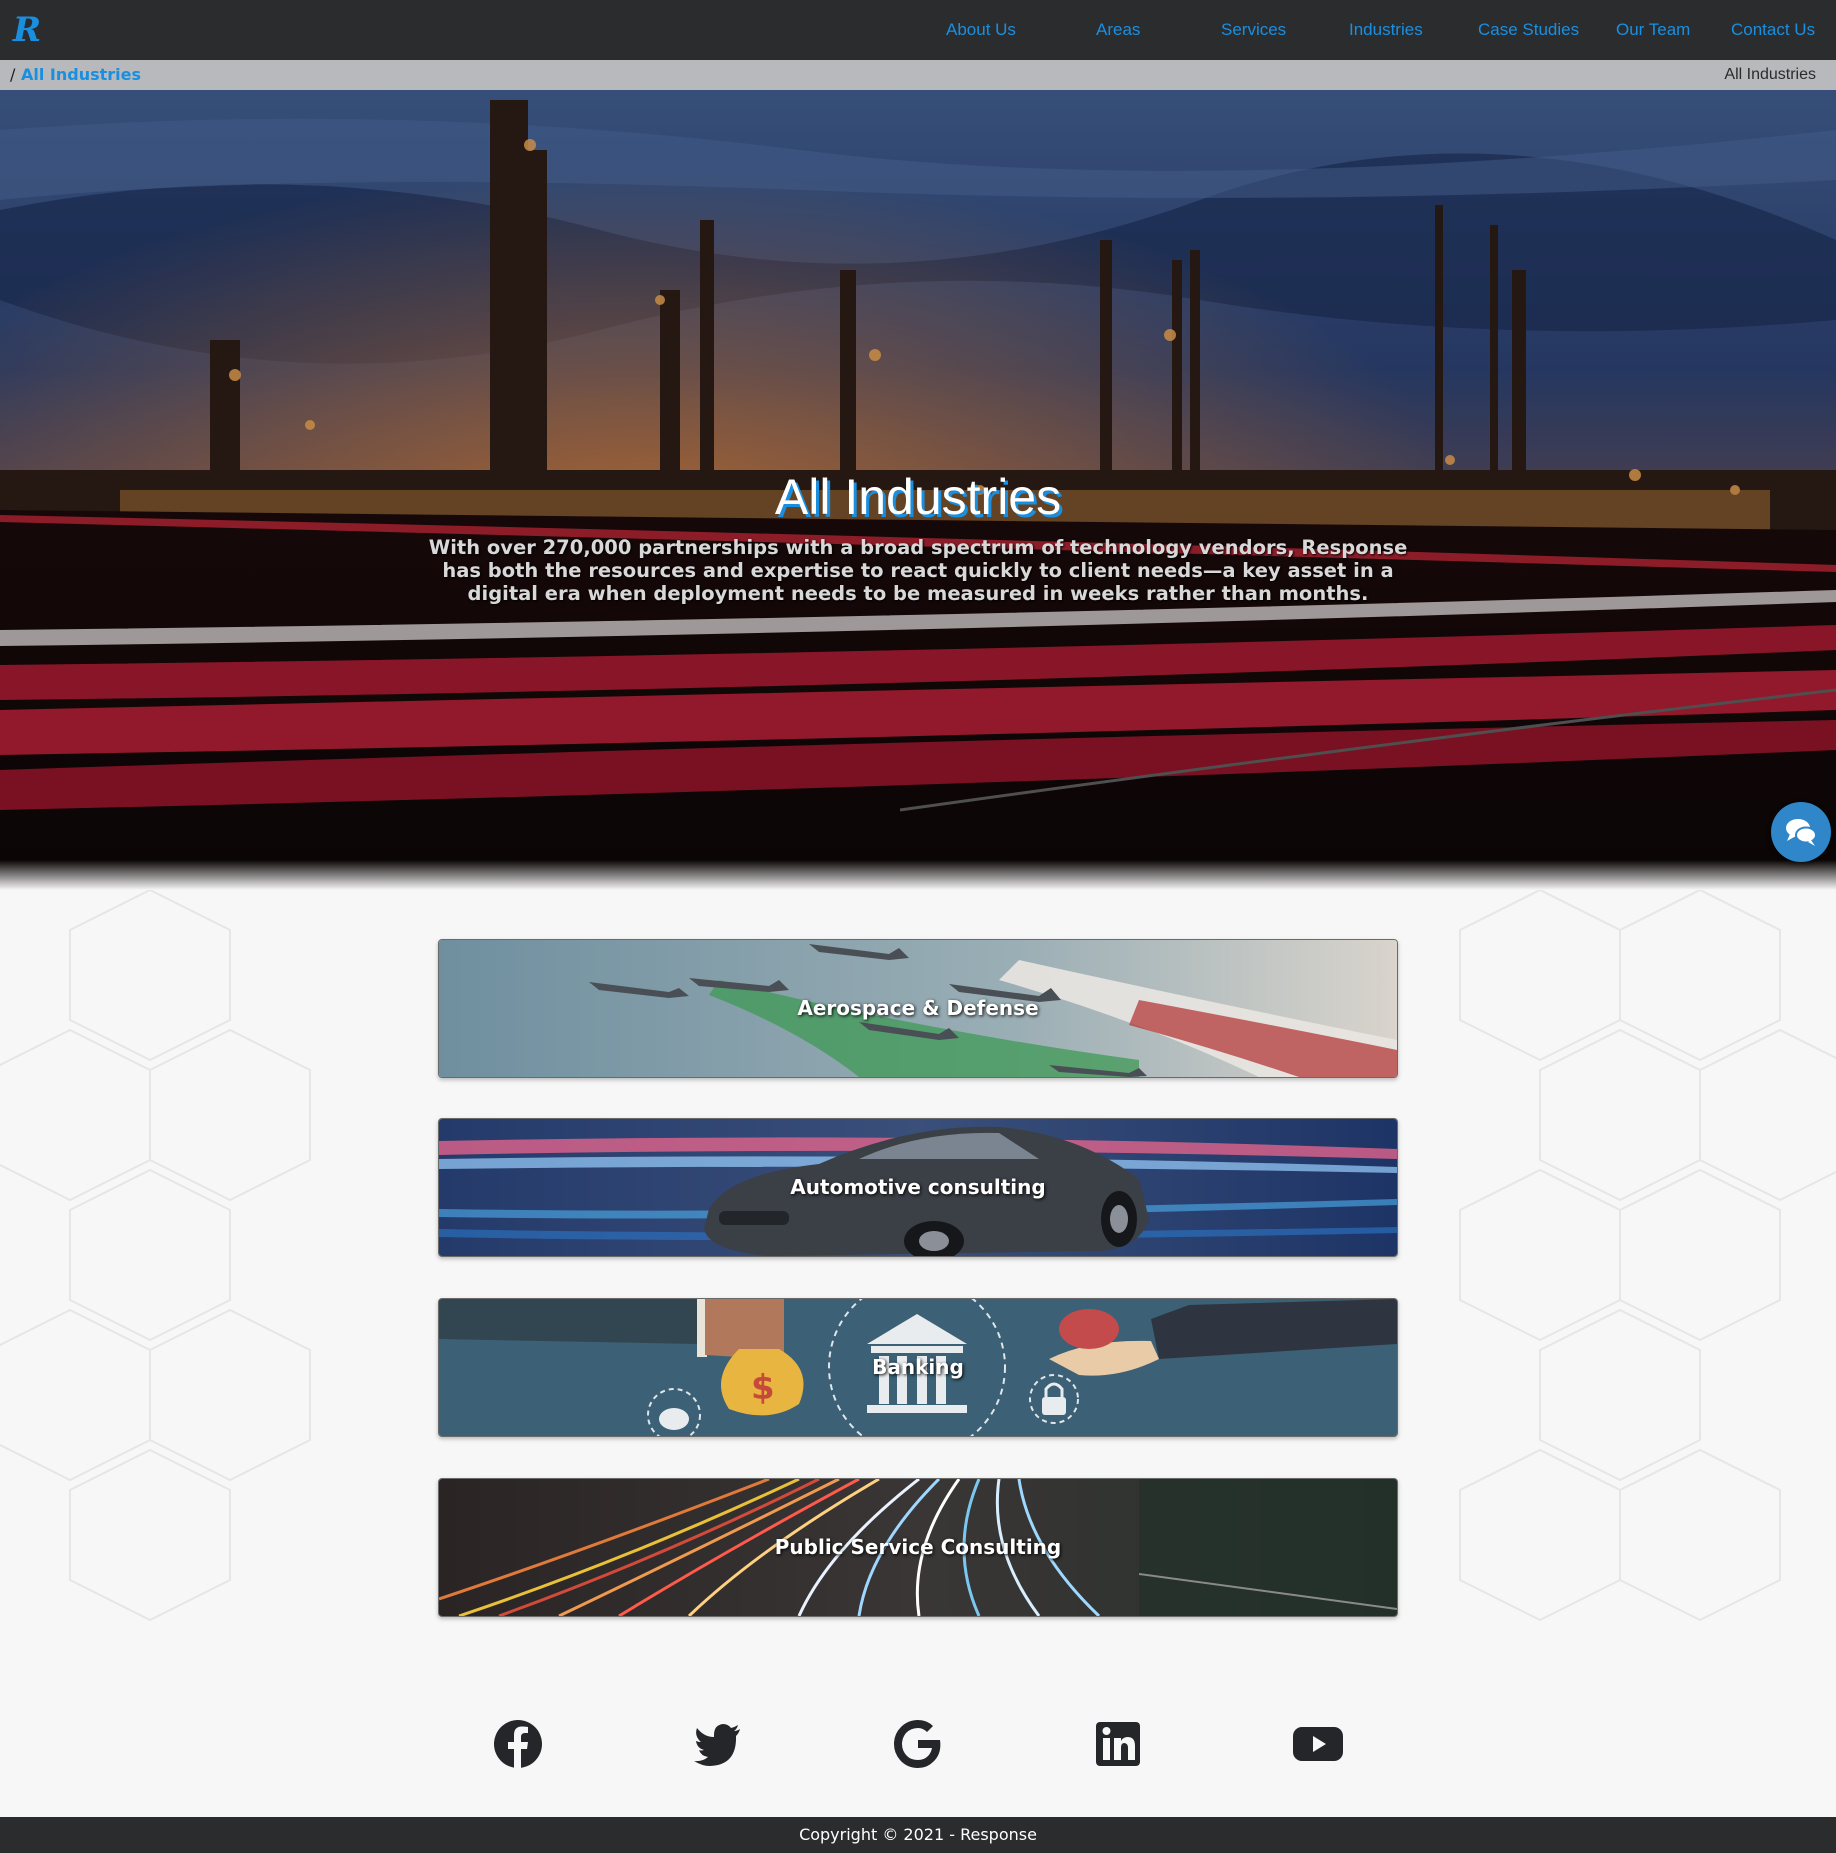 This screenshot has height=1853, width=1836. I want to click on industry-card-public-service: Public Service Consulting, so click(918, 1547).